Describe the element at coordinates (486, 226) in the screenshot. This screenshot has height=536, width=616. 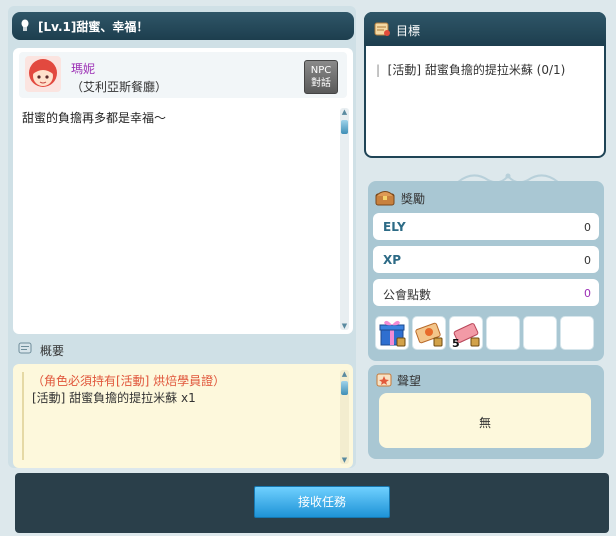
I see `reward-row-ely: ELY 0` at that location.